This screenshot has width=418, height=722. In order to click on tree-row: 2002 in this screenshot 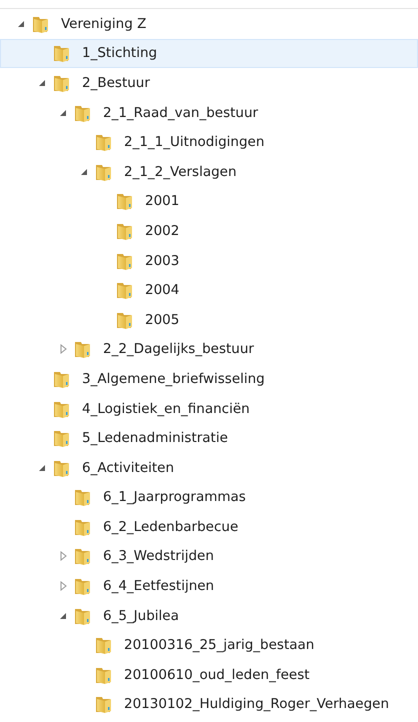, I will do `click(209, 231)`.